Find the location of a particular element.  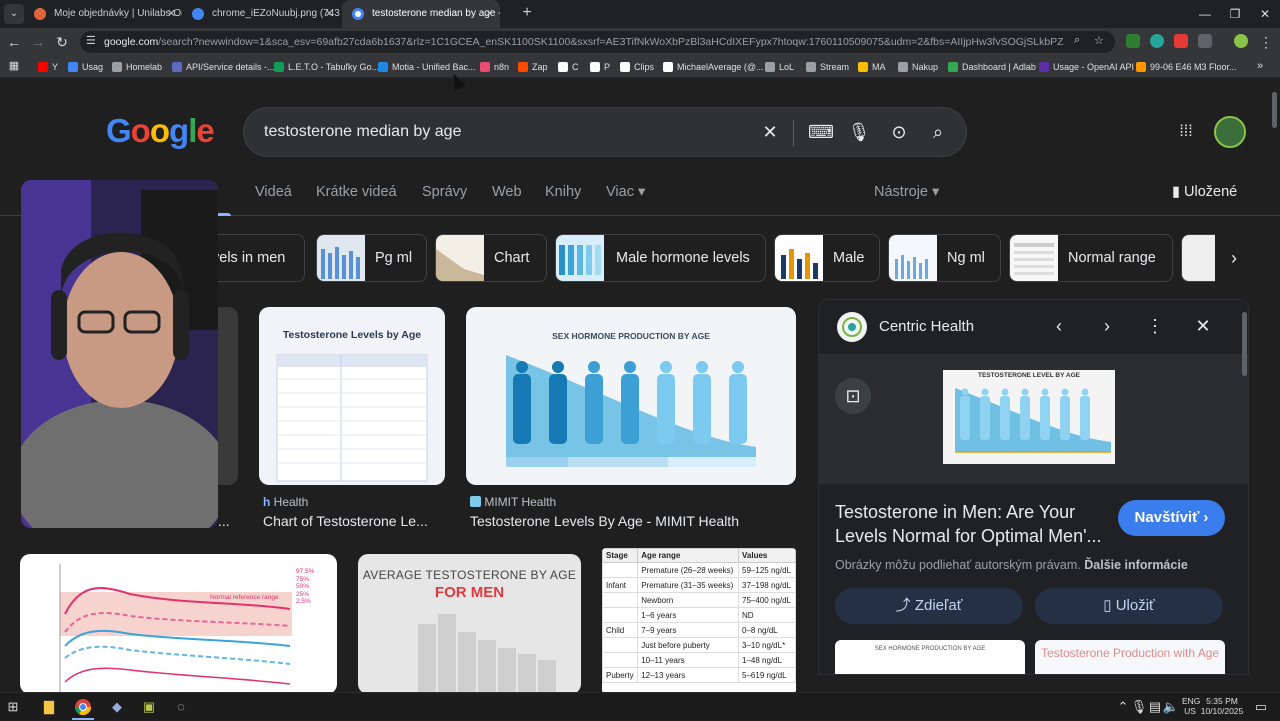

tab-videos: Videá is located at coordinates (273, 192).